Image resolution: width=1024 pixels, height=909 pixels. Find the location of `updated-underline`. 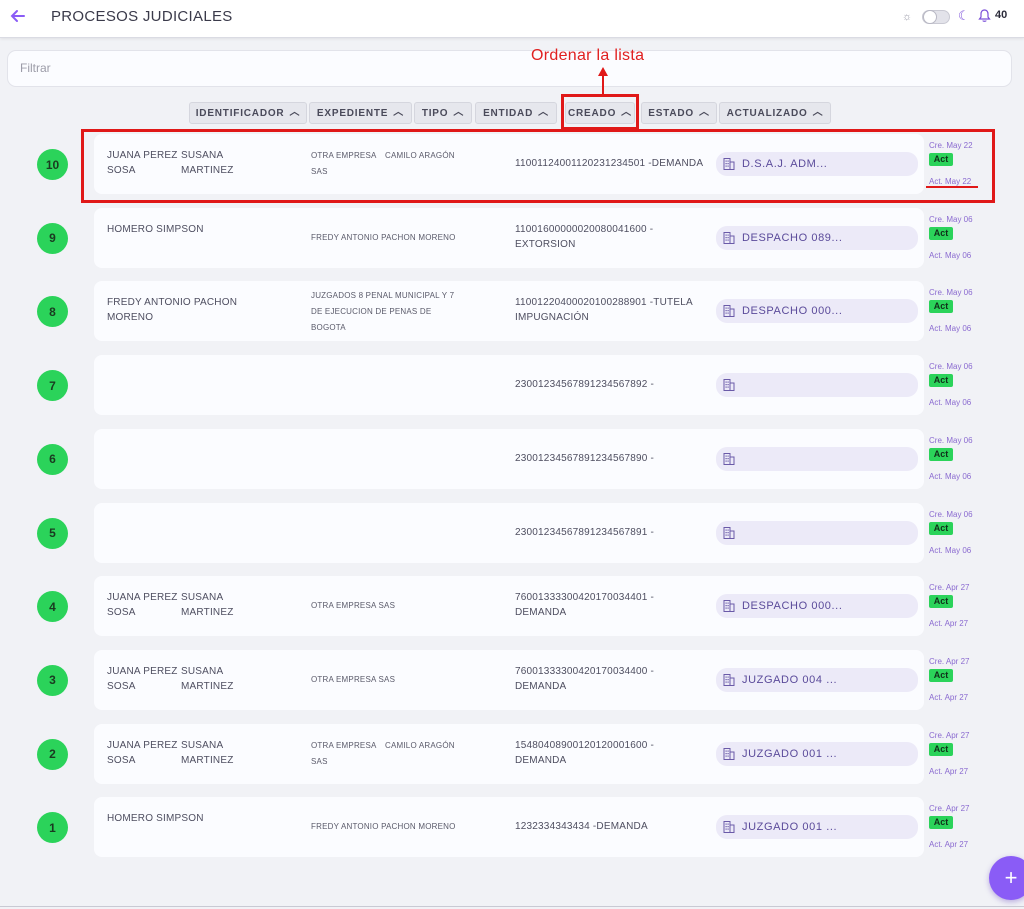

updated-underline is located at coordinates (952, 187).